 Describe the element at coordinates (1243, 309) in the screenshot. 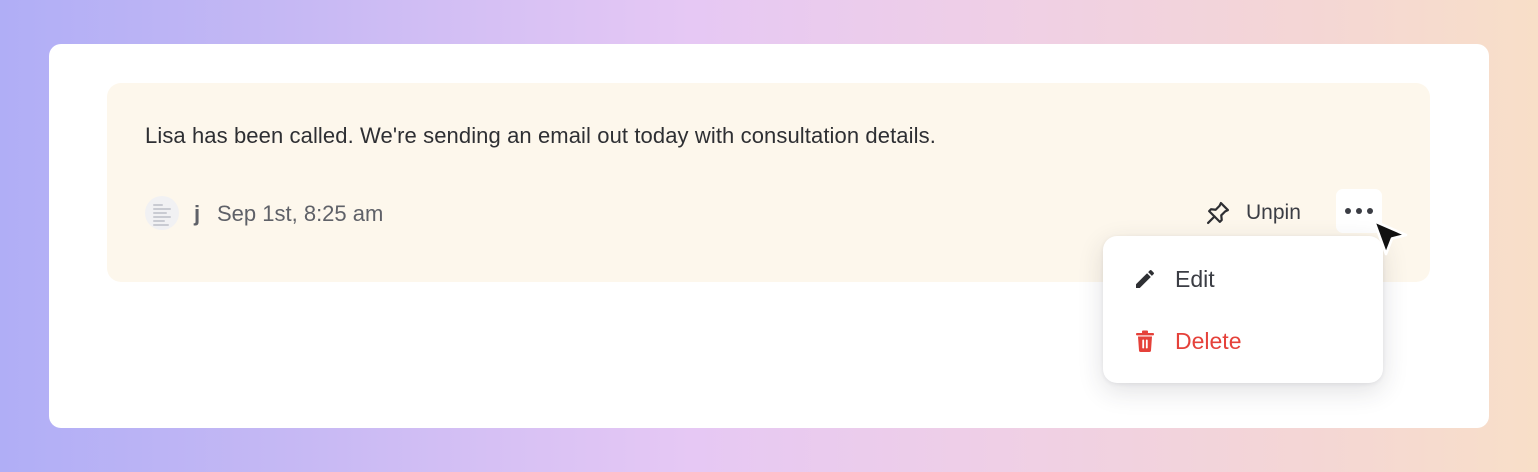

I see `context-menu: Edit Delete` at that location.